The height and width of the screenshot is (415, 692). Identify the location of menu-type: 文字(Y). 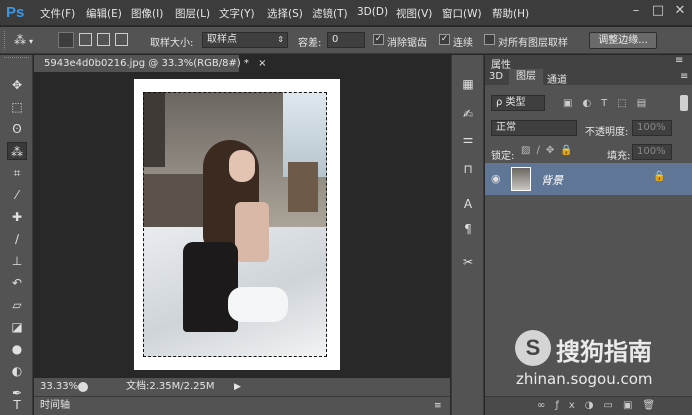
(237, 13).